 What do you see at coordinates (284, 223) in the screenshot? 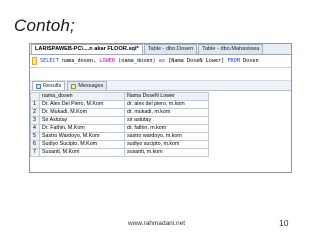
I see `page-number: 10` at bounding box center [284, 223].